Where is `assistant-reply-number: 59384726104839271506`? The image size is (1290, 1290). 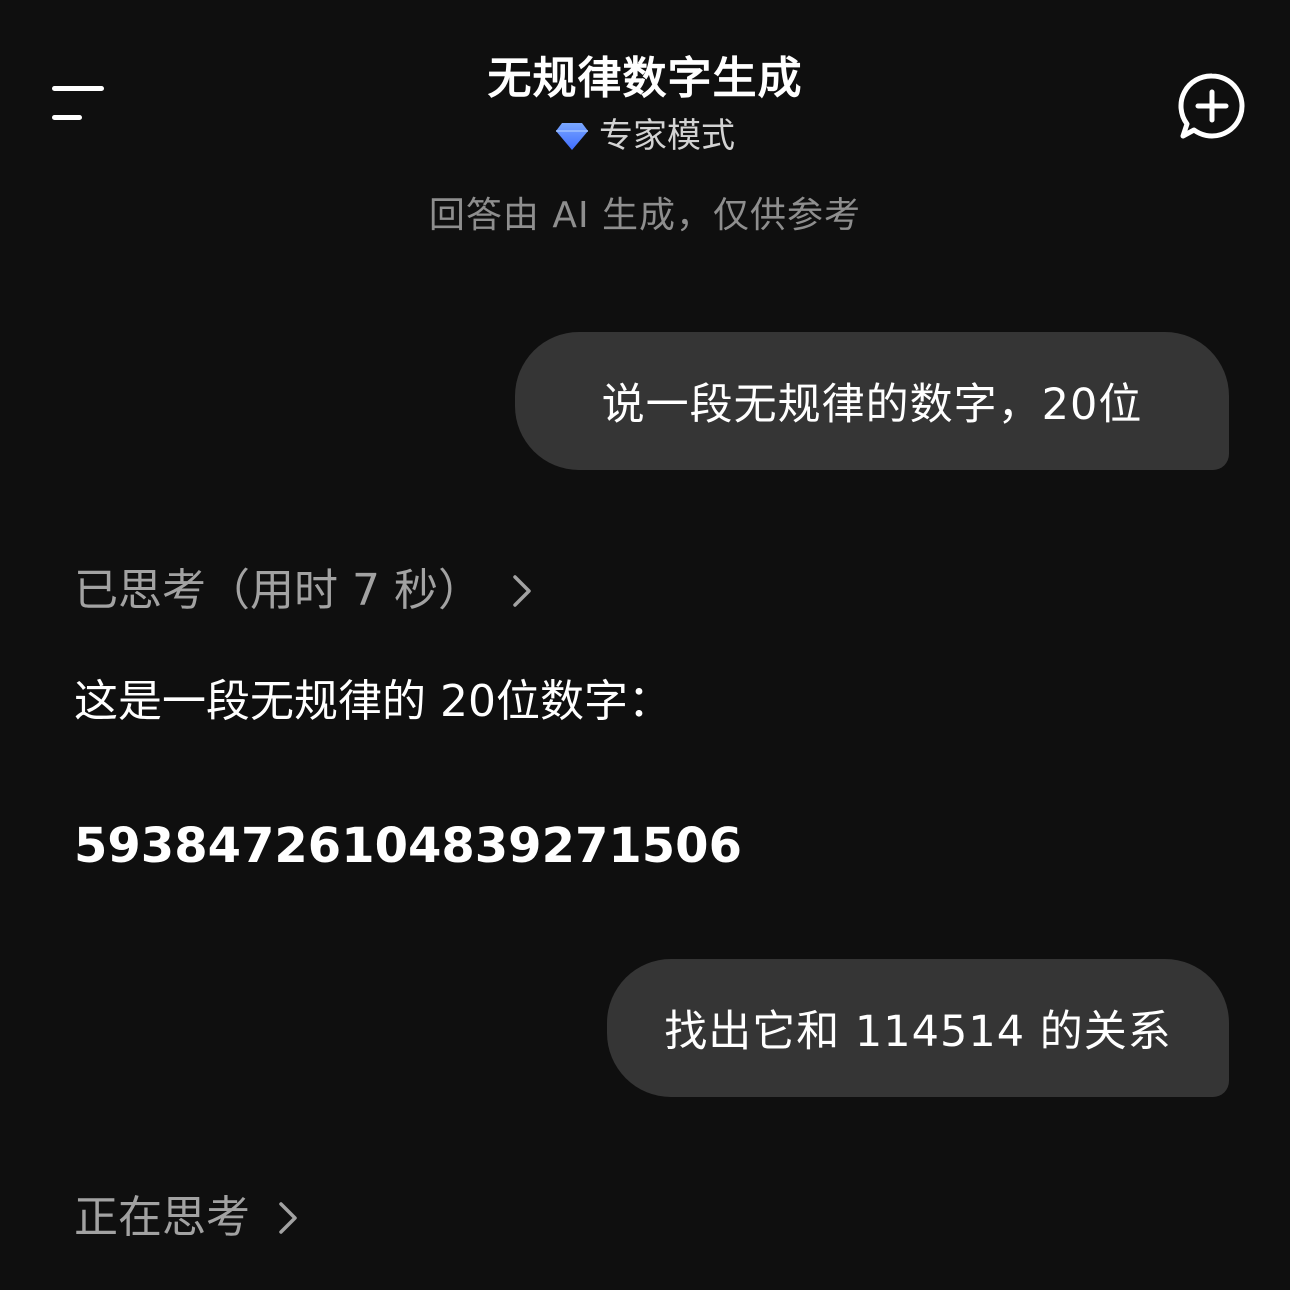 assistant-reply-number: 59384726104839271506 is located at coordinates (408, 846).